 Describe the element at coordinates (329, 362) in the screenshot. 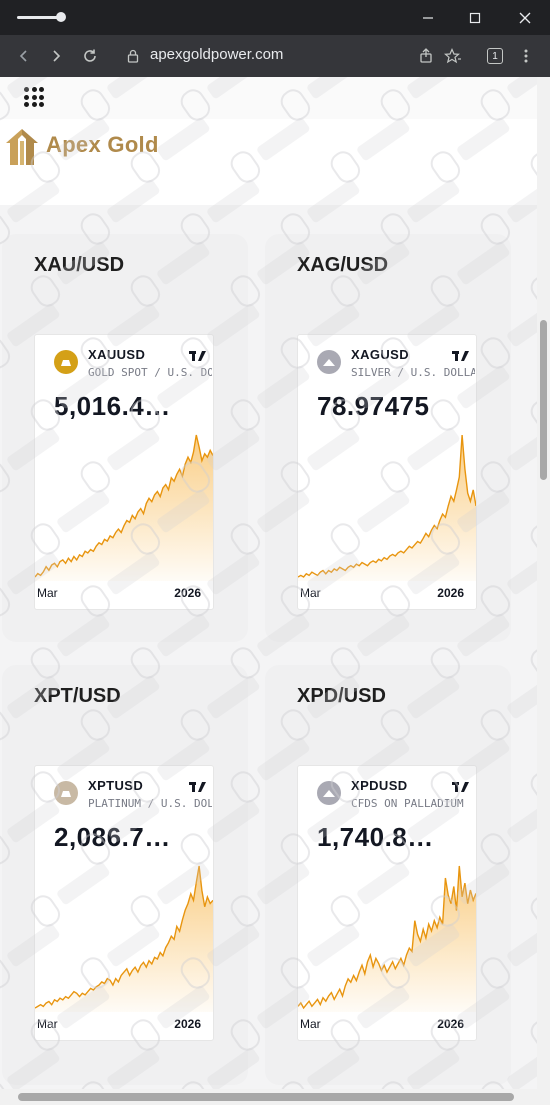

I see `silver-coin-icon` at that location.